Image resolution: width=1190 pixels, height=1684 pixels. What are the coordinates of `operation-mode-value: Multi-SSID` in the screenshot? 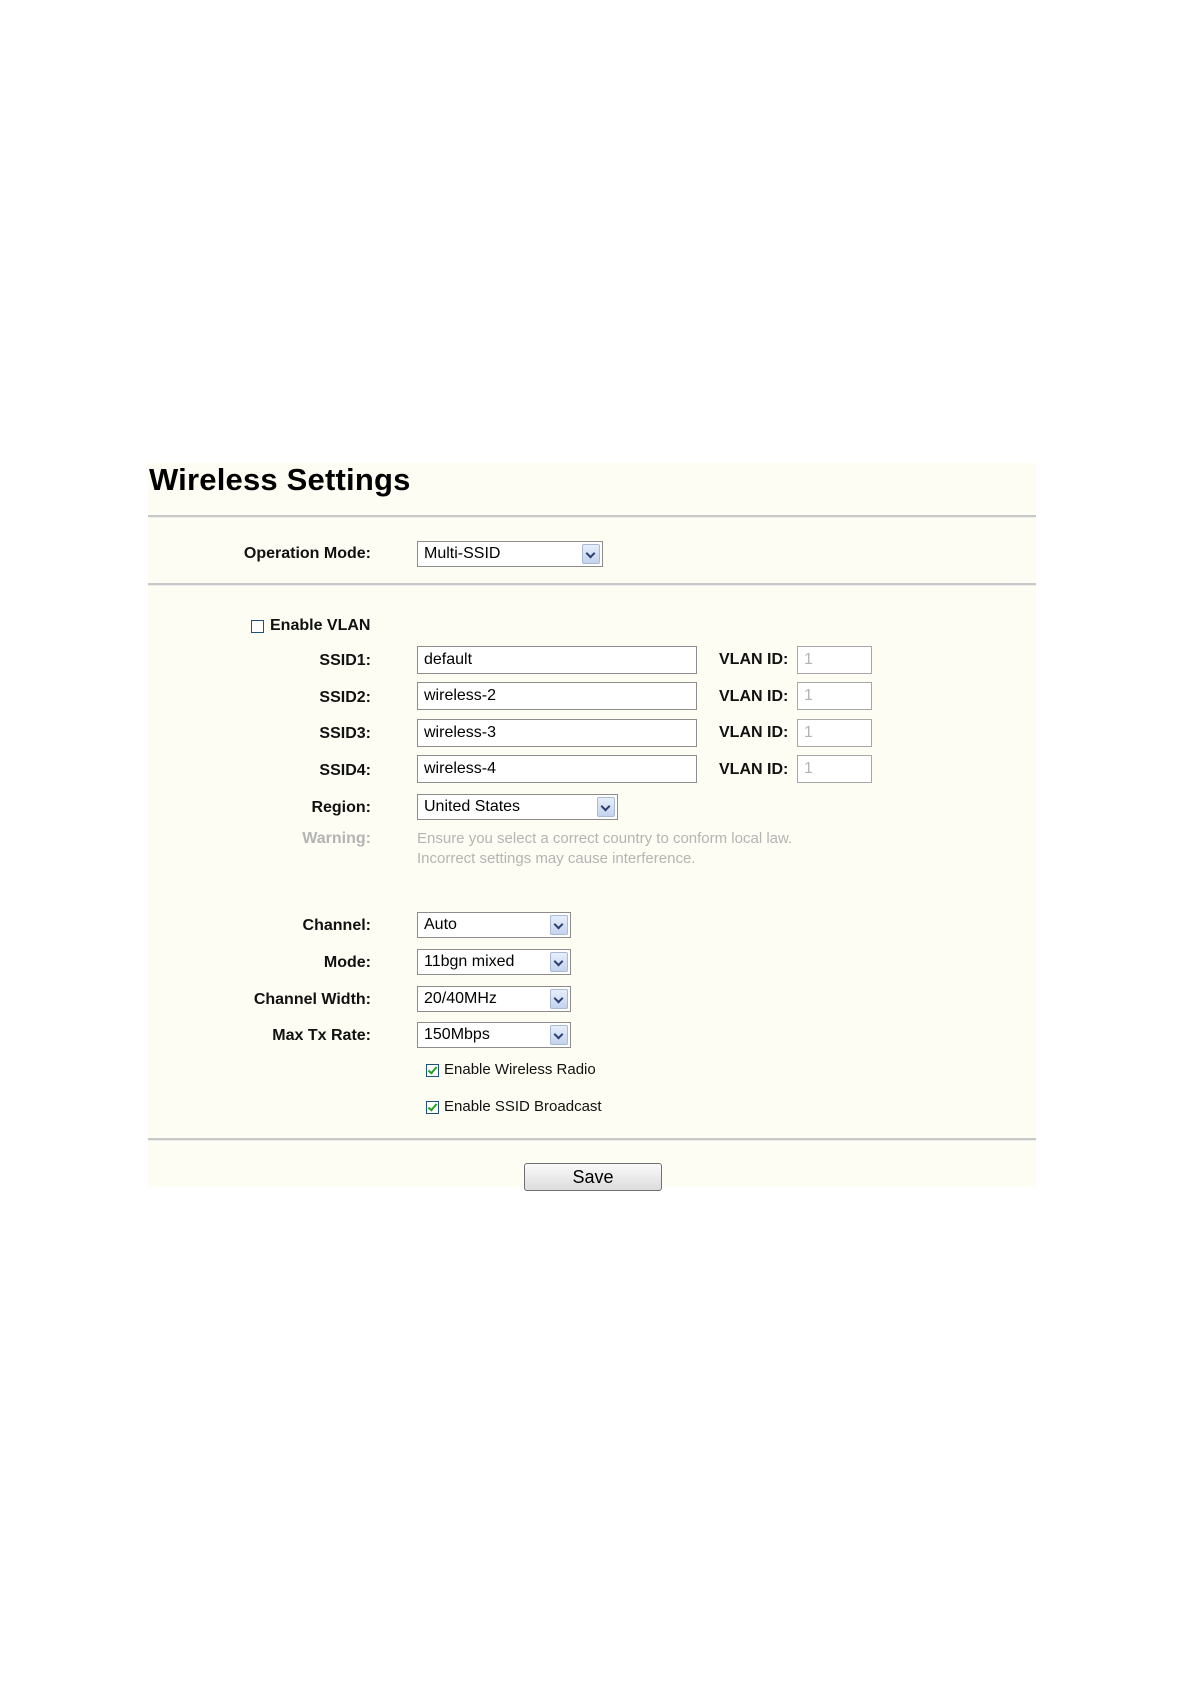 It's located at (462, 553).